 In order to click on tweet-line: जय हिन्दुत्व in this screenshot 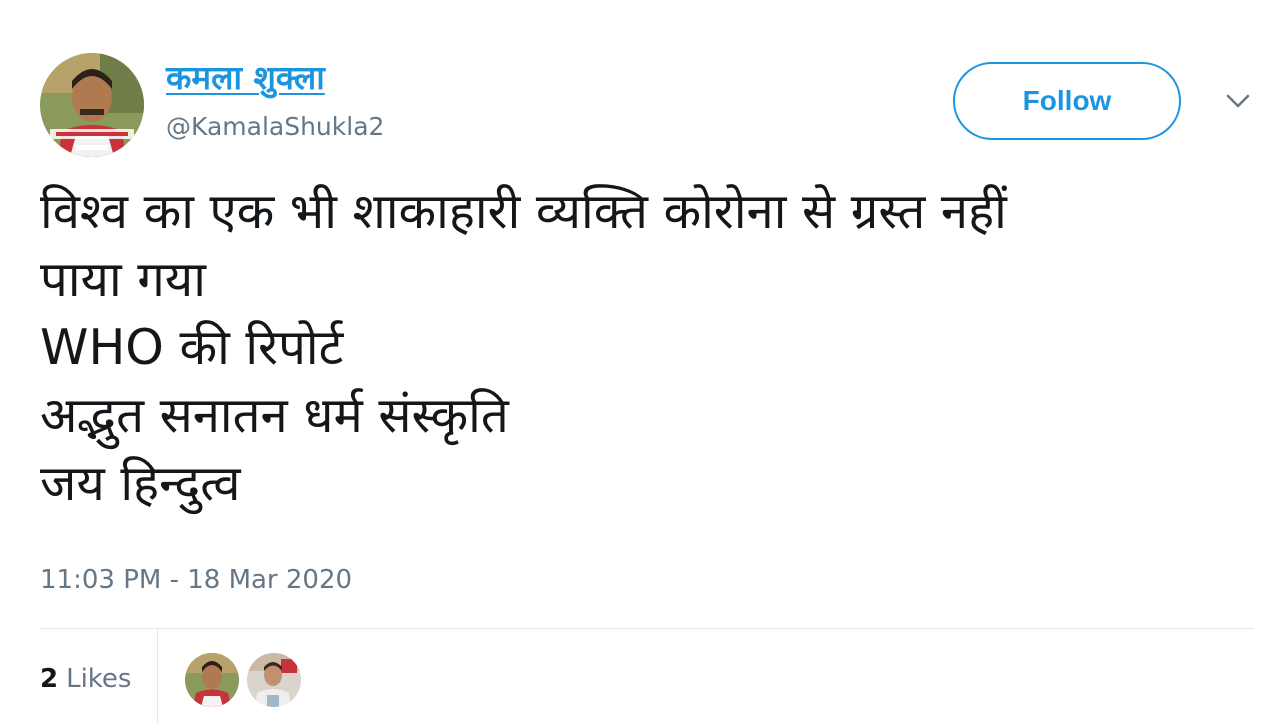, I will do `click(140, 483)`.